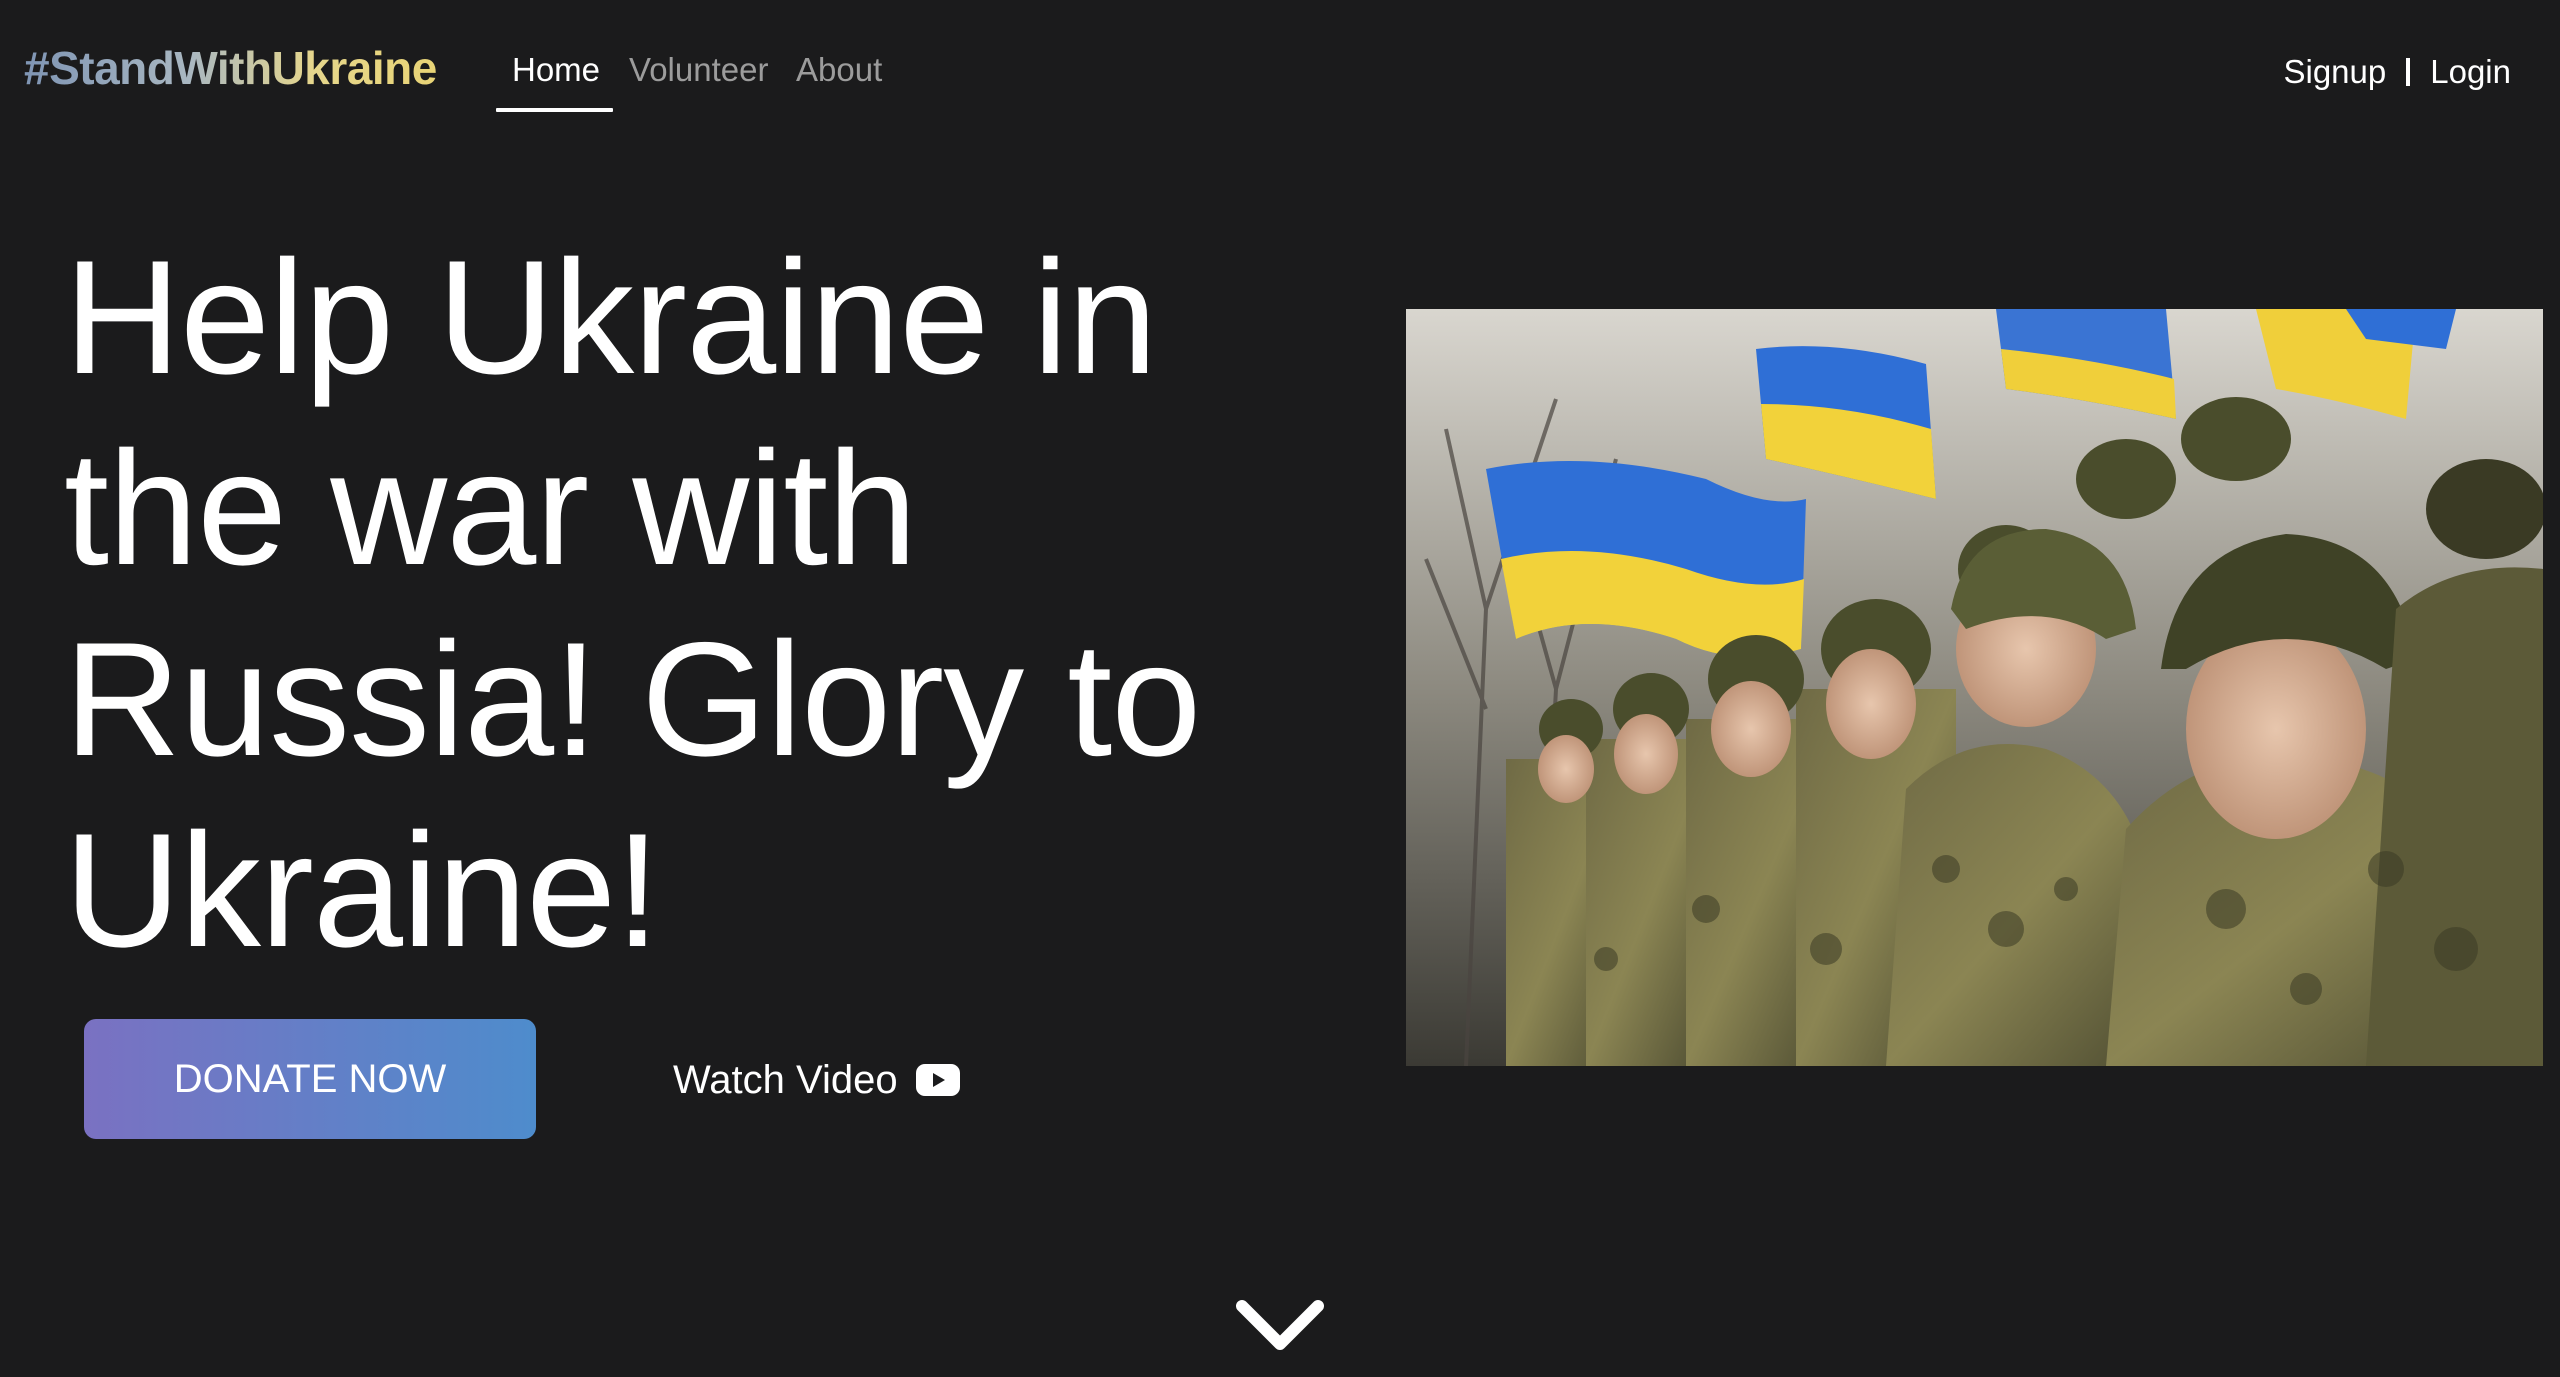 This screenshot has width=2560, height=1377. What do you see at coordinates (2470, 72) in the screenshot?
I see `login-link: Login` at bounding box center [2470, 72].